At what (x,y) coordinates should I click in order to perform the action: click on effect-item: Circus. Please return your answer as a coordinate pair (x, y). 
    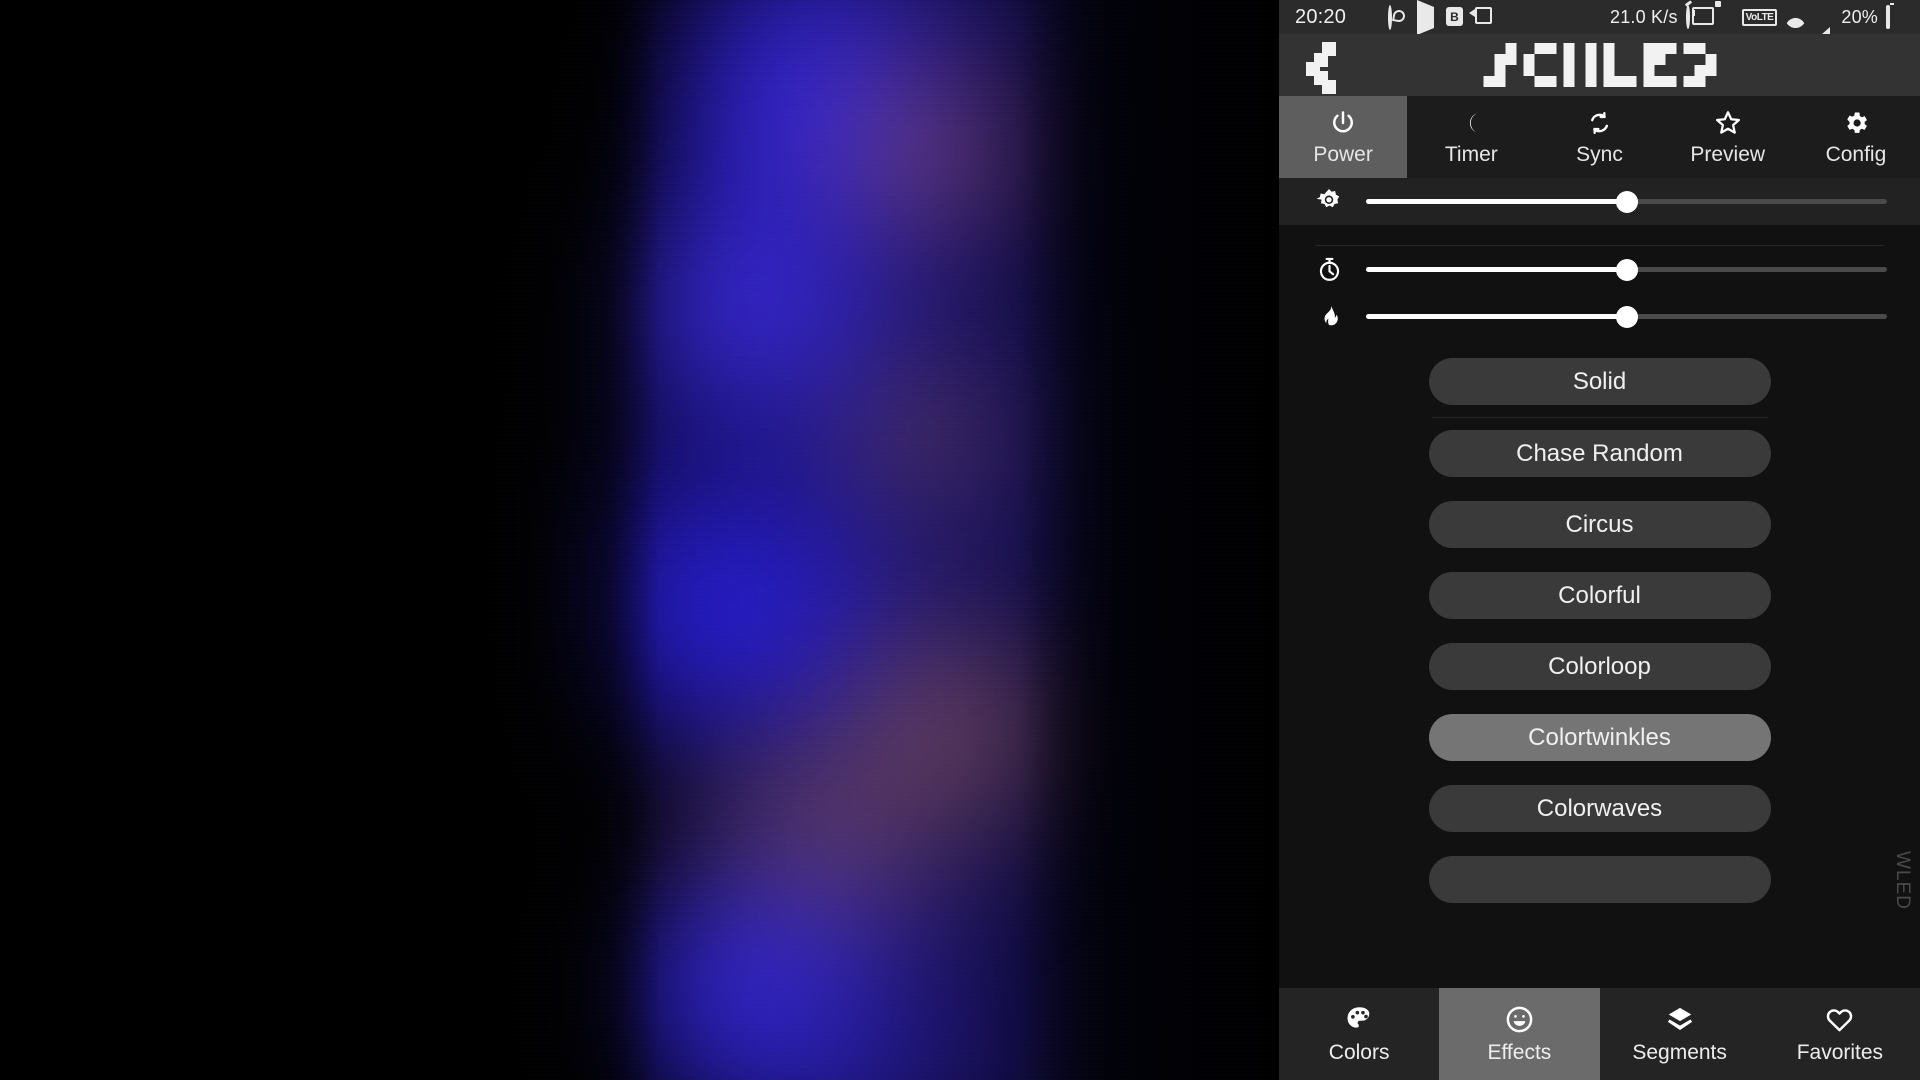
    Looking at the image, I should click on (1599, 524).